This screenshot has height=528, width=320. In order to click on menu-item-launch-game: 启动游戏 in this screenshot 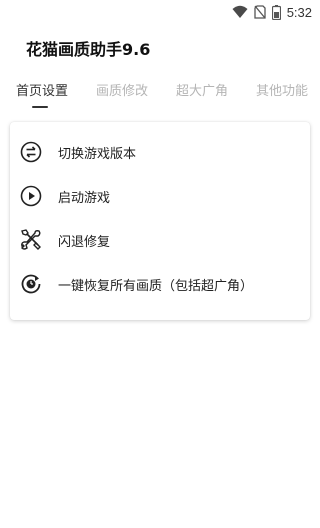, I will do `click(160, 196)`.